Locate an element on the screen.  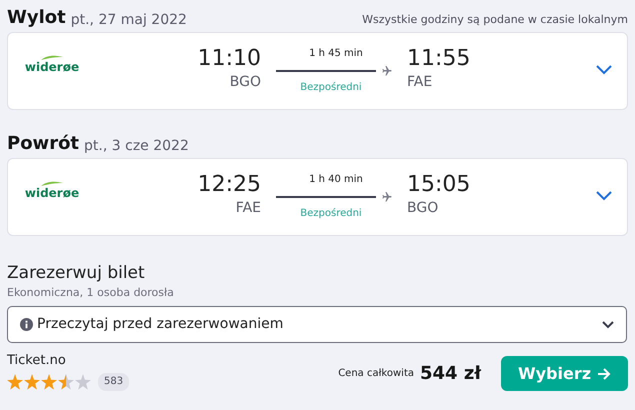
departure-time: 11:10 is located at coordinates (229, 59).